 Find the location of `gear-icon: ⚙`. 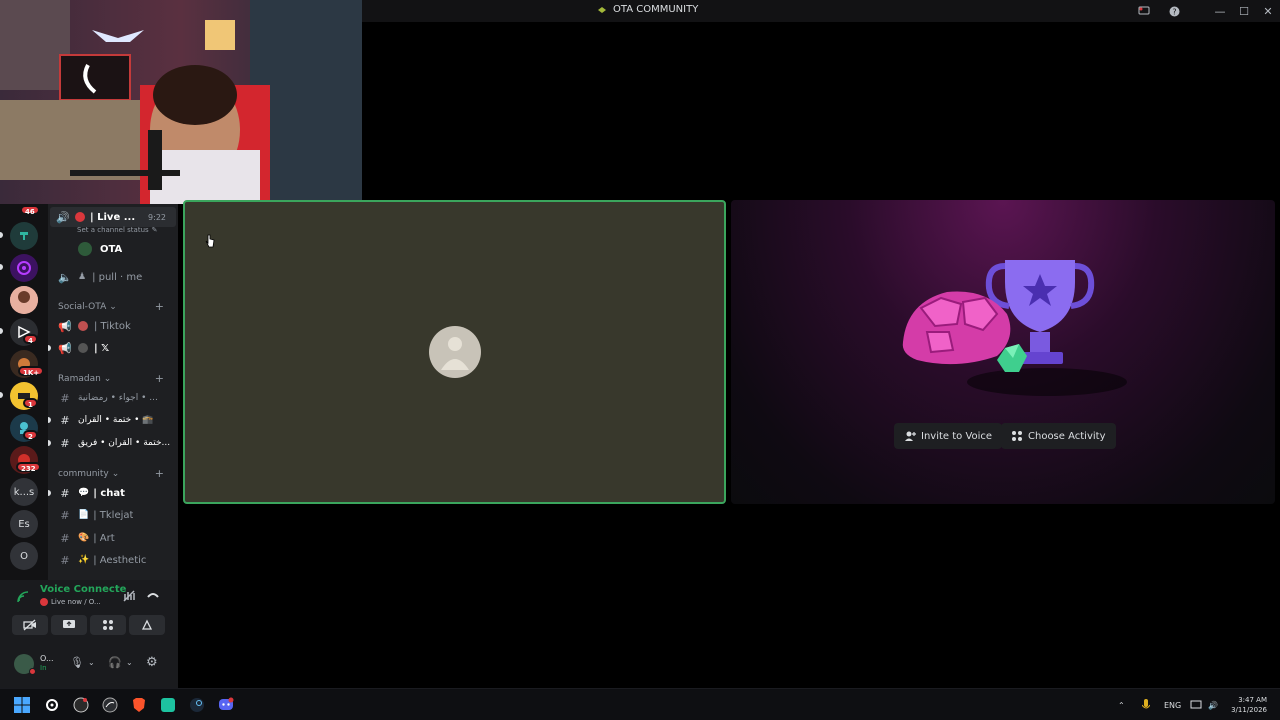

gear-icon: ⚙ is located at coordinates (152, 662).